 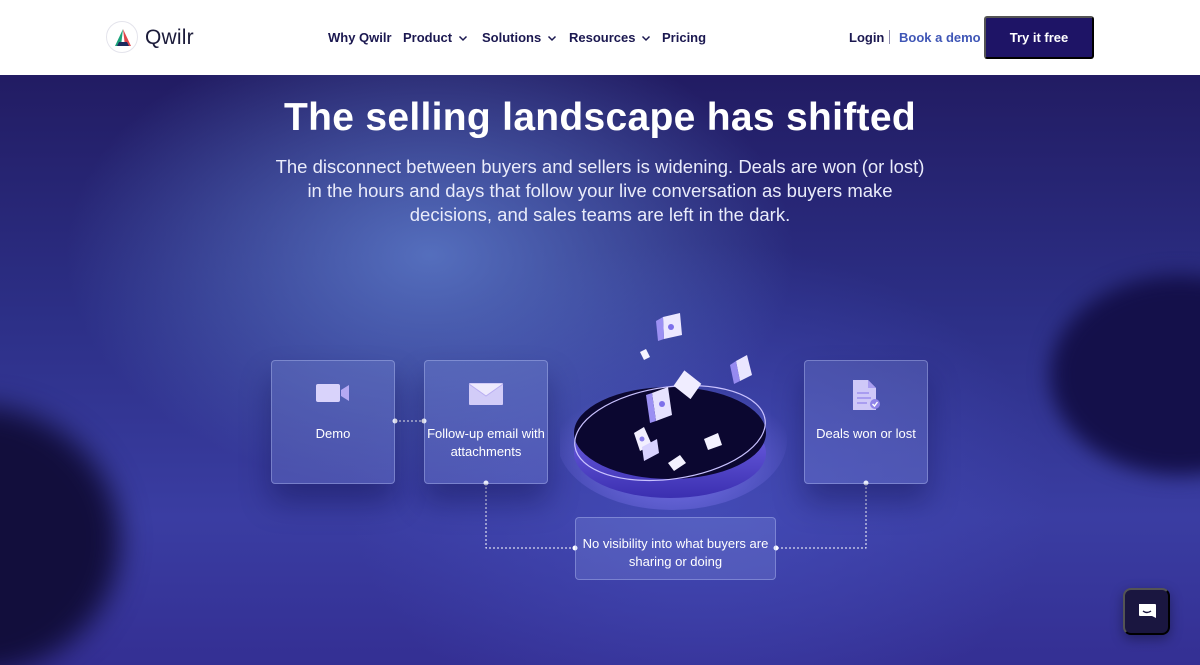 What do you see at coordinates (866, 37) in the screenshot?
I see `login-link: Login` at bounding box center [866, 37].